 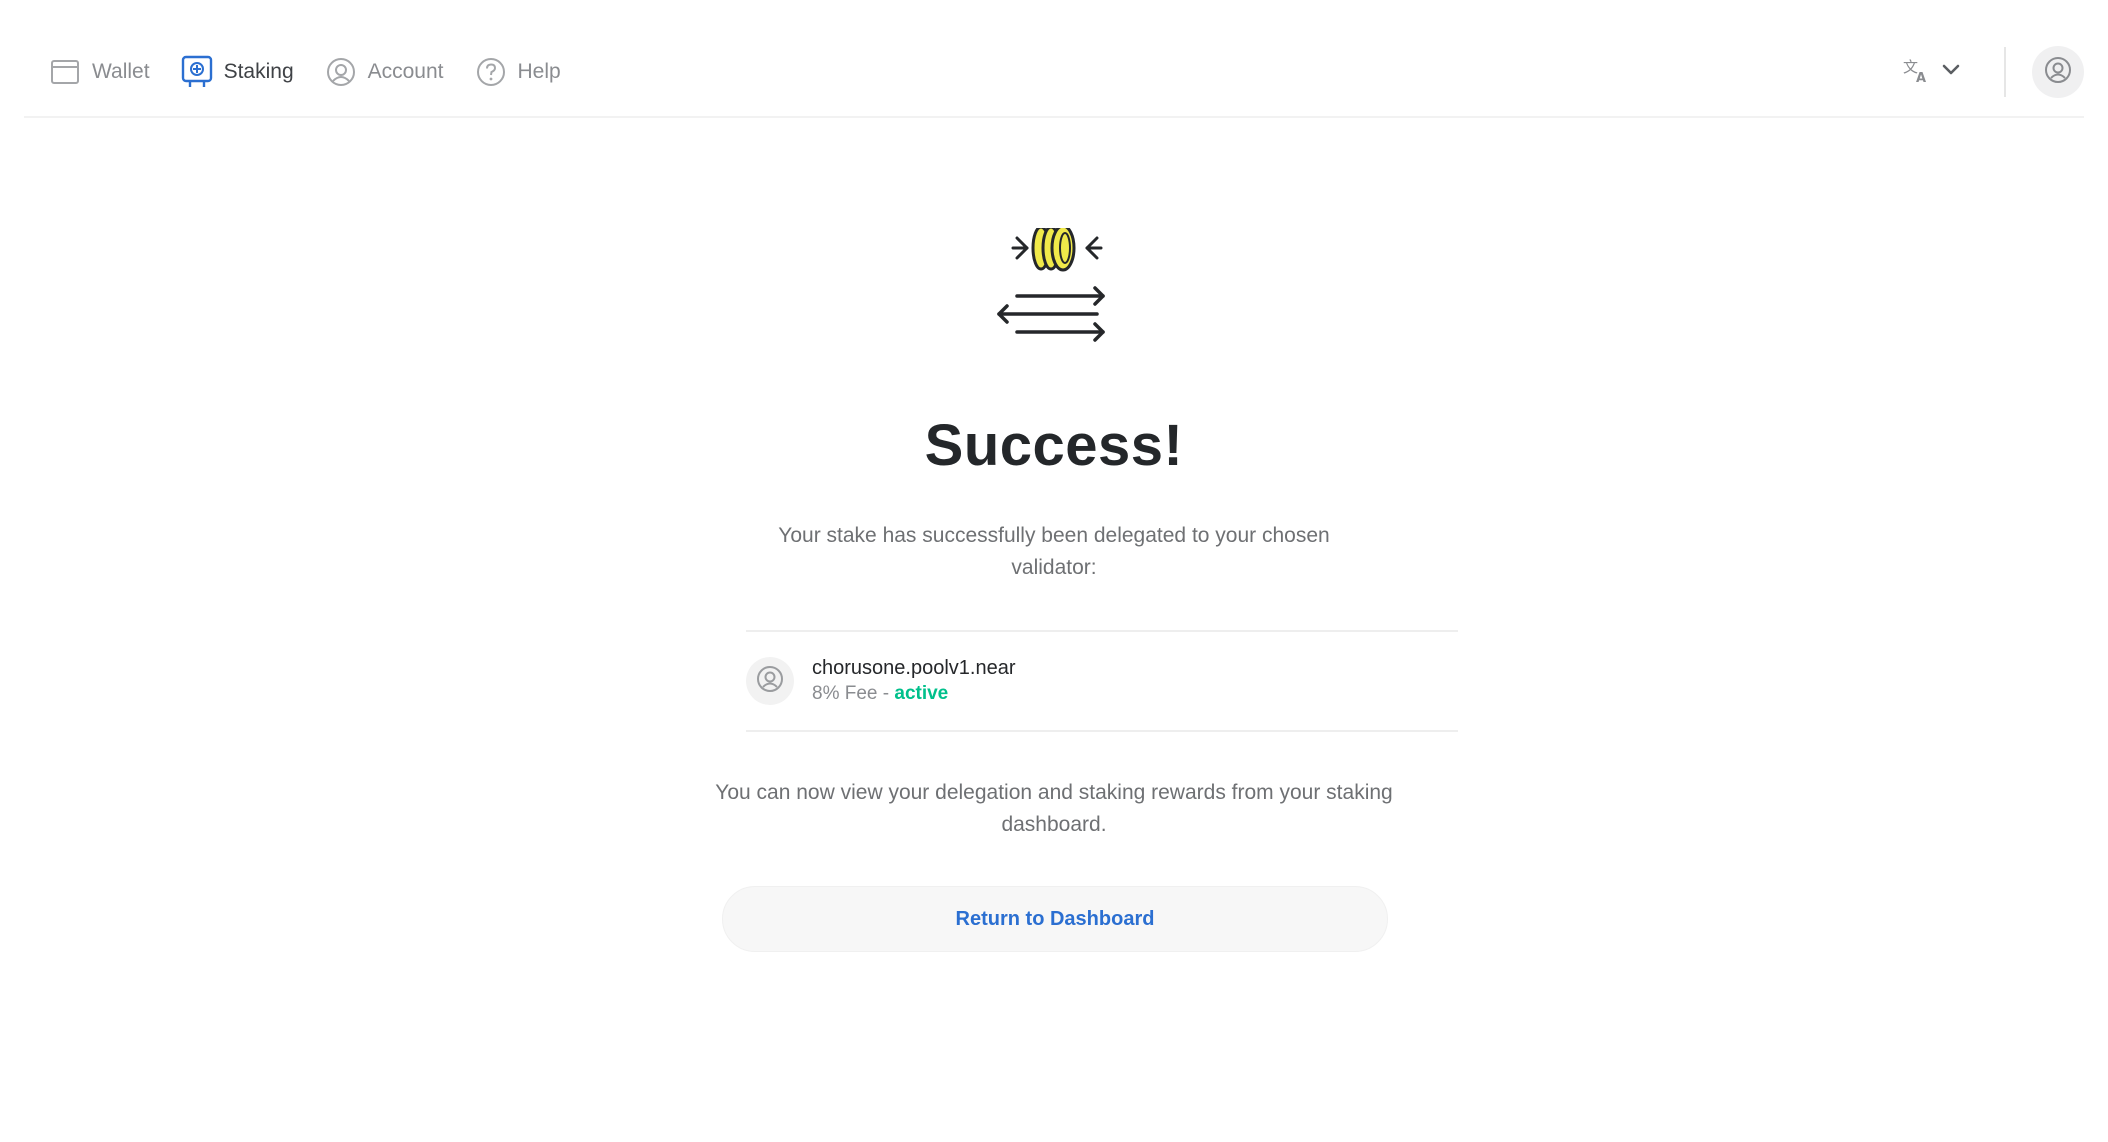 I want to click on nav-item-help: Help, so click(x=517, y=72).